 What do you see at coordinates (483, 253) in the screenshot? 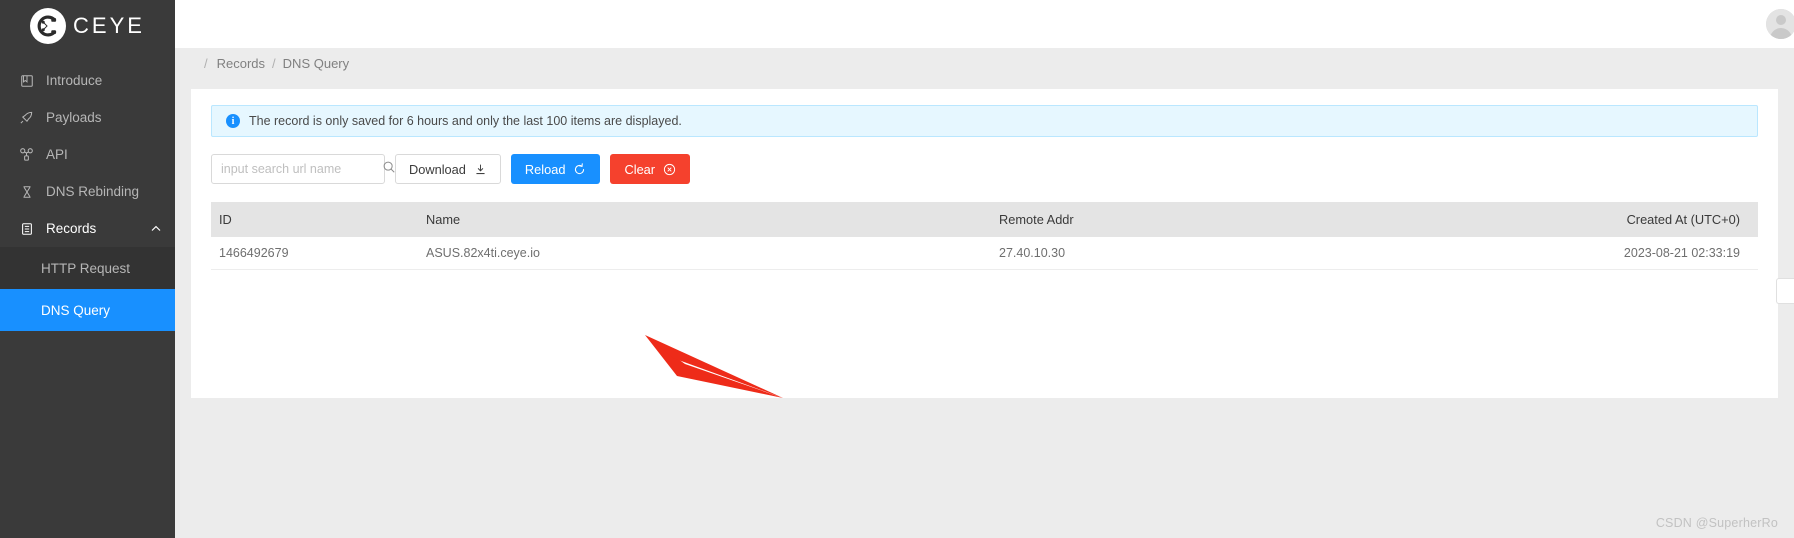
I see `cell-name: ASUS.82x4ti.ceye.io` at bounding box center [483, 253].